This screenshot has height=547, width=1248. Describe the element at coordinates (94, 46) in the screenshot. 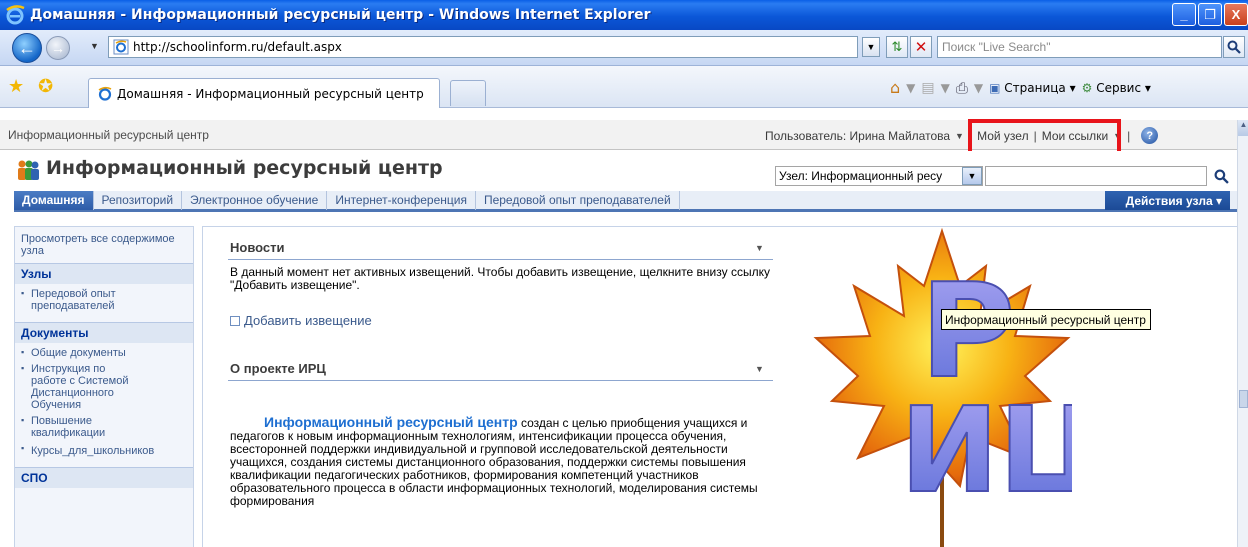

I see `history-dropdown-icon: ▼` at that location.